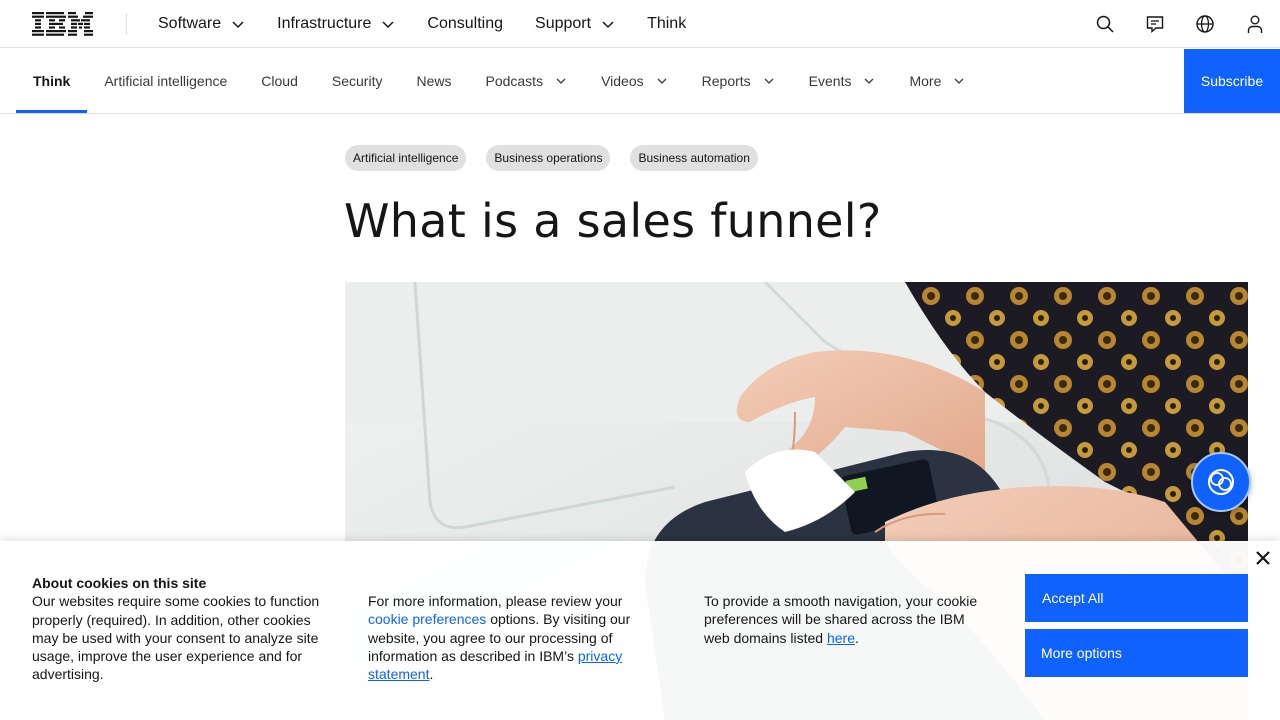 The image size is (1280, 720). I want to click on subnav-item-more: More, so click(937, 81).